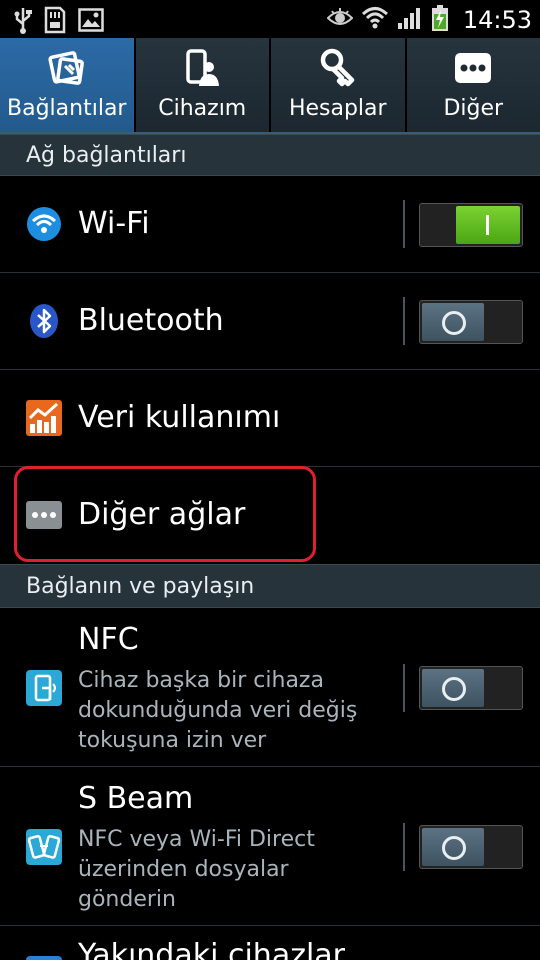 The image size is (540, 960). What do you see at coordinates (440, 20) in the screenshot?
I see `battery-charging-icon` at bounding box center [440, 20].